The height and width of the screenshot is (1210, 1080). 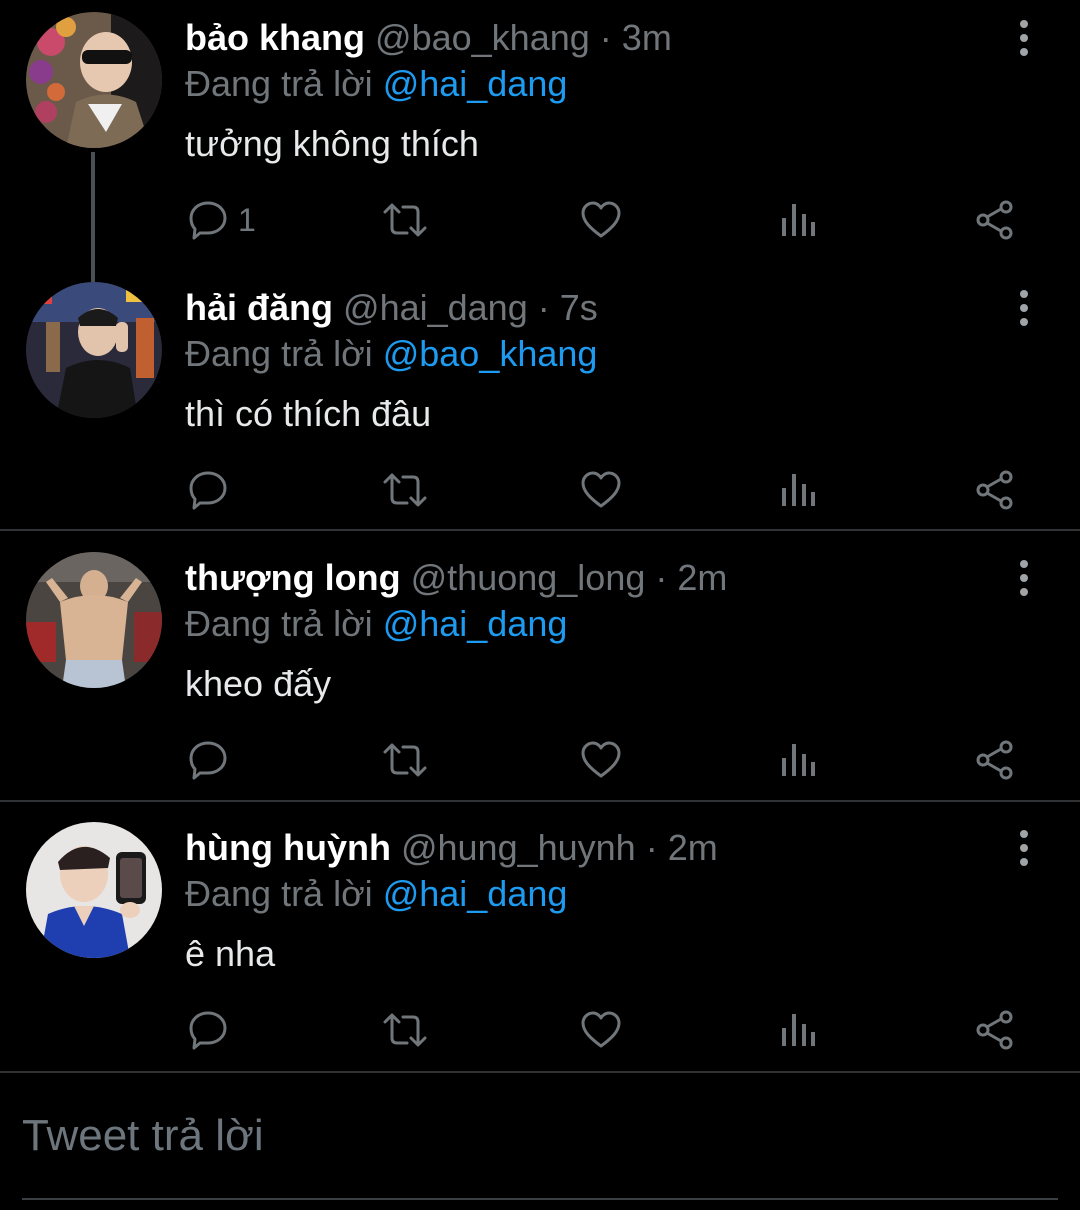 I want to click on tweet-actions: 1, so click(x=540, y=220).